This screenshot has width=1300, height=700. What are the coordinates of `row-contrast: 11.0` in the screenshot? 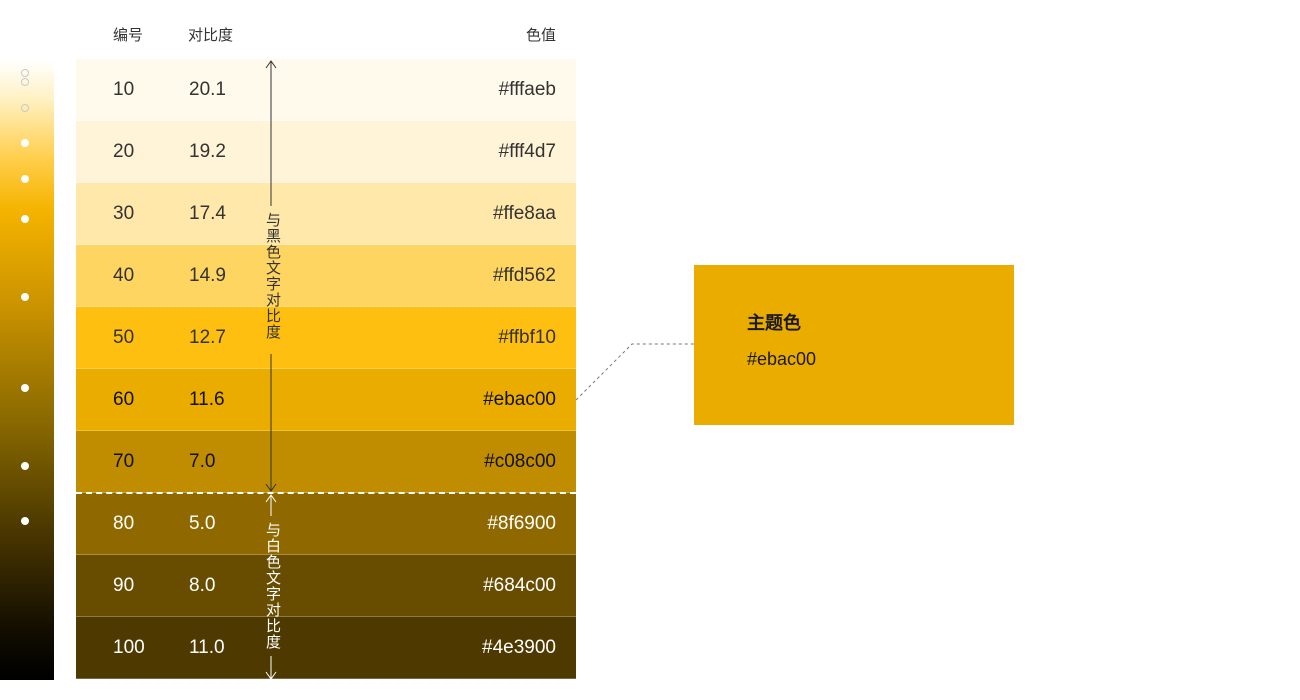 It's located at (207, 647).